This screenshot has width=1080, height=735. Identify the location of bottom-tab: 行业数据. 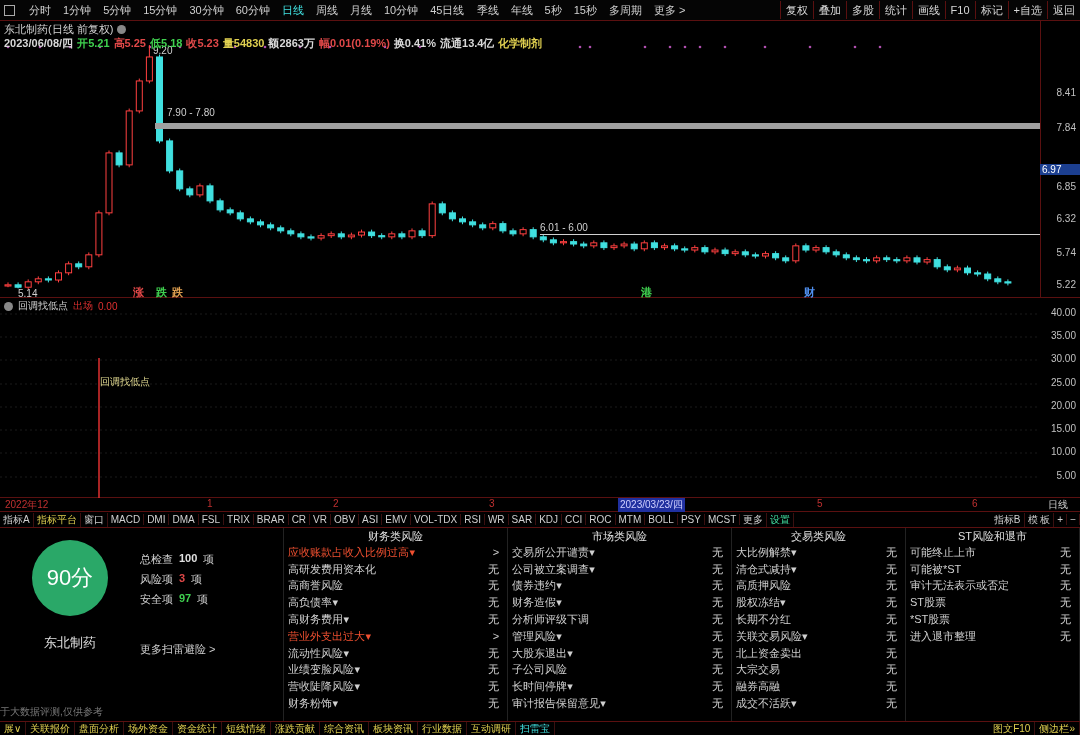
(443, 728).